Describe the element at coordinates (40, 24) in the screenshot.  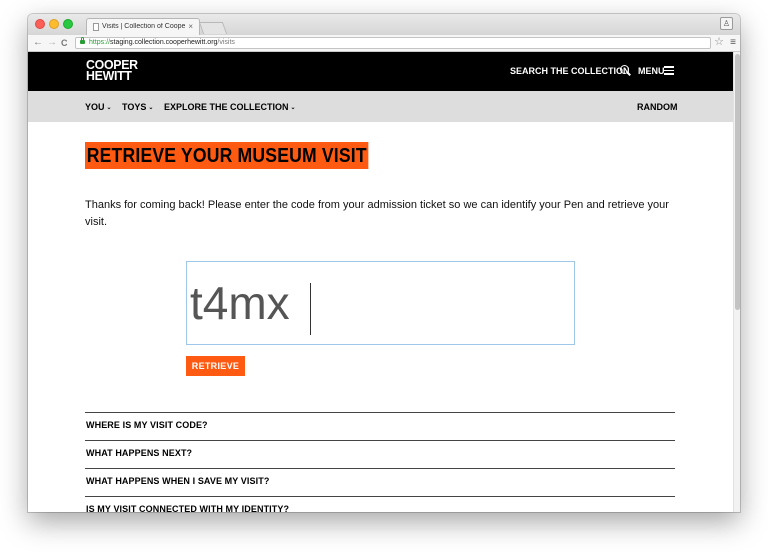
I see `close-window-button` at that location.